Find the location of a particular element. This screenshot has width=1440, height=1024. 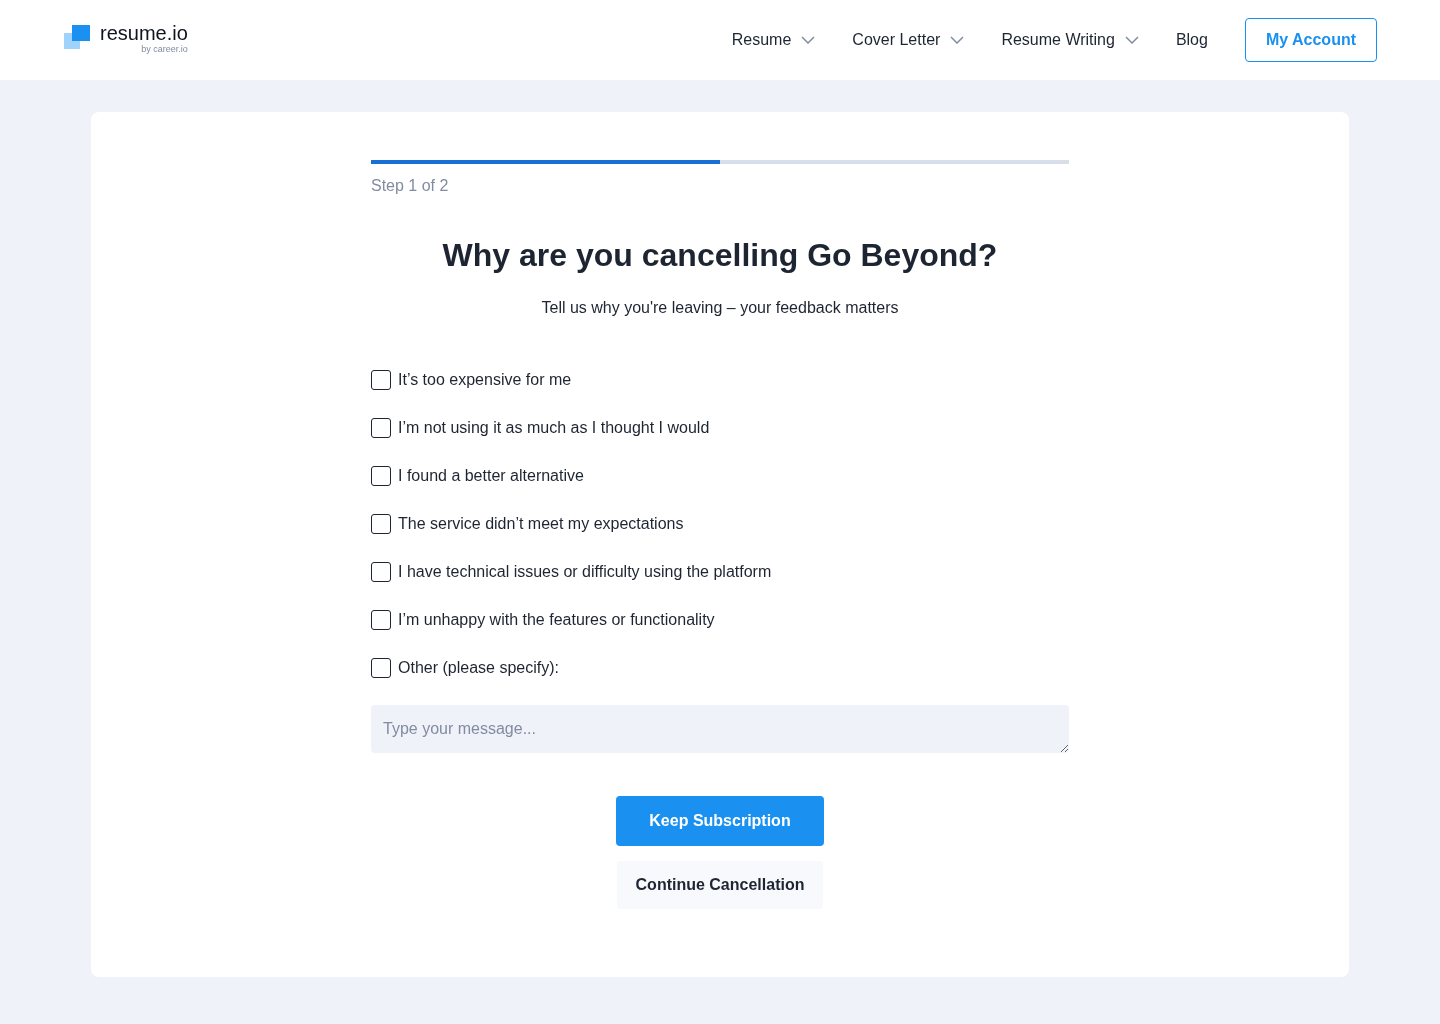

reason-label: It’s too expensive for me is located at coordinates (485, 380).